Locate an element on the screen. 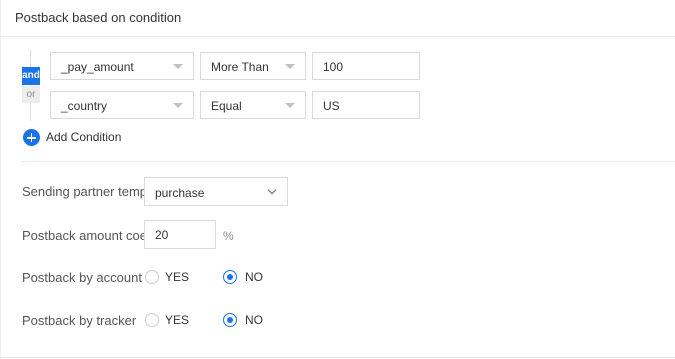 Image resolution: width=675 pixels, height=359 pixels. logic-or-toggle: or is located at coordinates (31, 94).